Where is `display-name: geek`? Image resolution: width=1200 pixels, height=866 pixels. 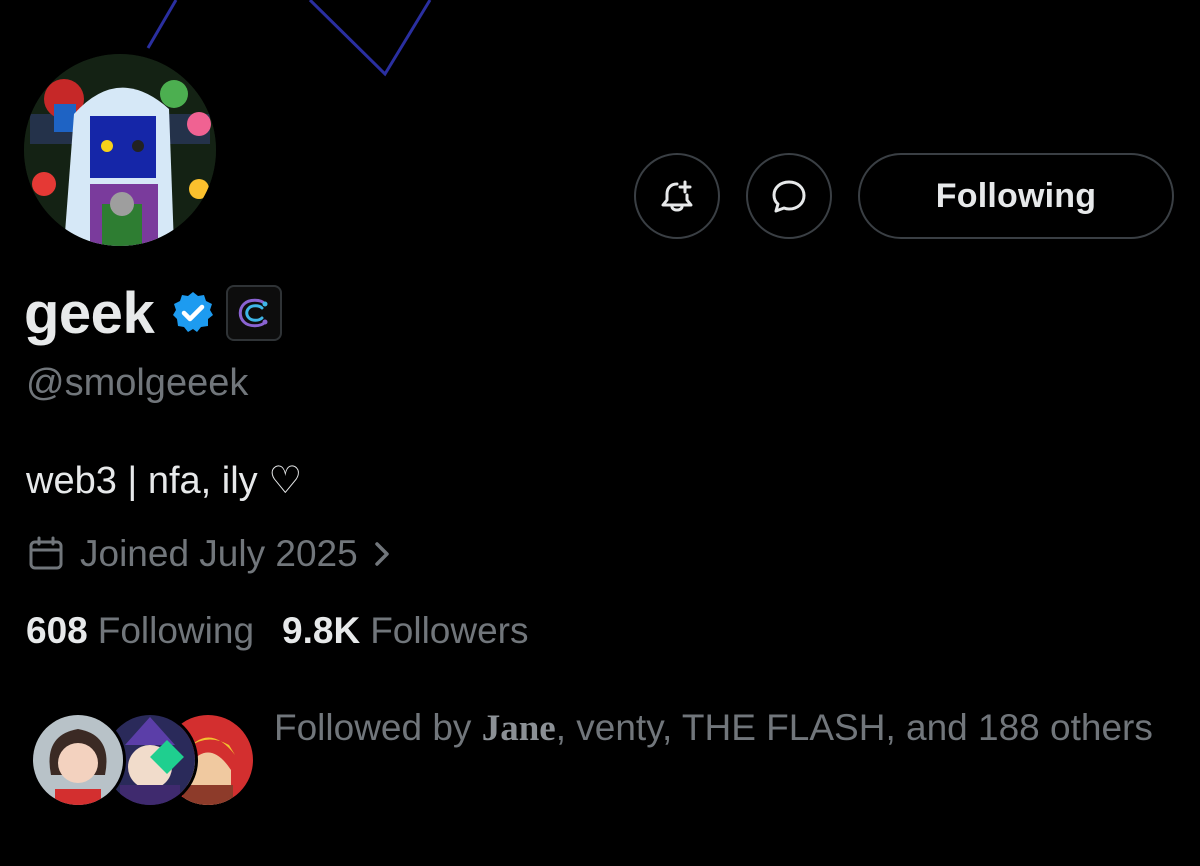
display-name: geek is located at coordinates (89, 313).